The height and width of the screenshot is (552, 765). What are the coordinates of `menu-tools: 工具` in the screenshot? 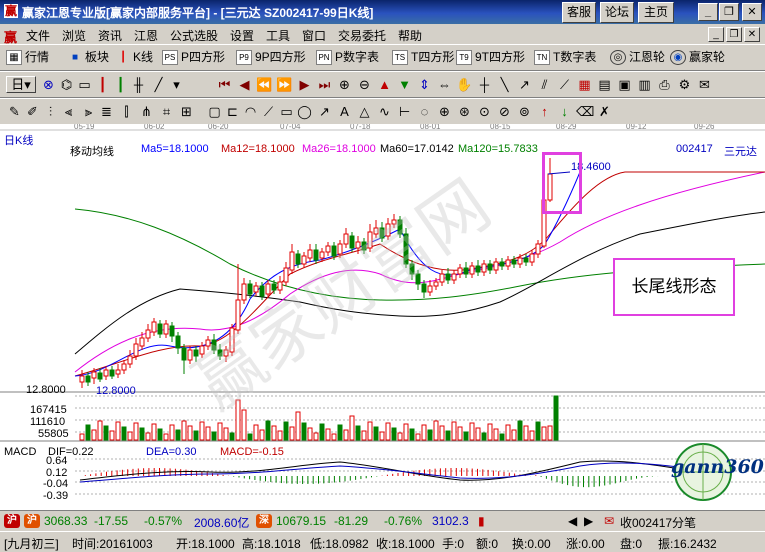 It's located at (278, 35).